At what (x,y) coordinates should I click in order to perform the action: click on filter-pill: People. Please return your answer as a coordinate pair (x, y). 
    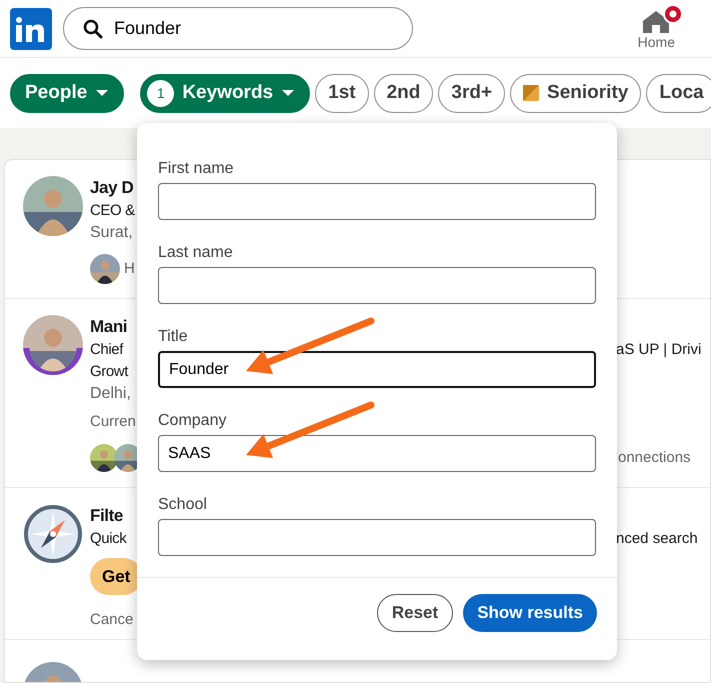
    Looking at the image, I should click on (67, 93).